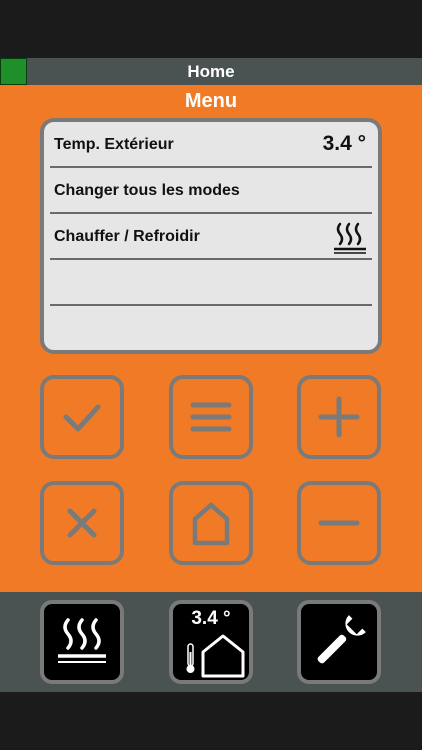  I want to click on header-title: Home, so click(211, 71).